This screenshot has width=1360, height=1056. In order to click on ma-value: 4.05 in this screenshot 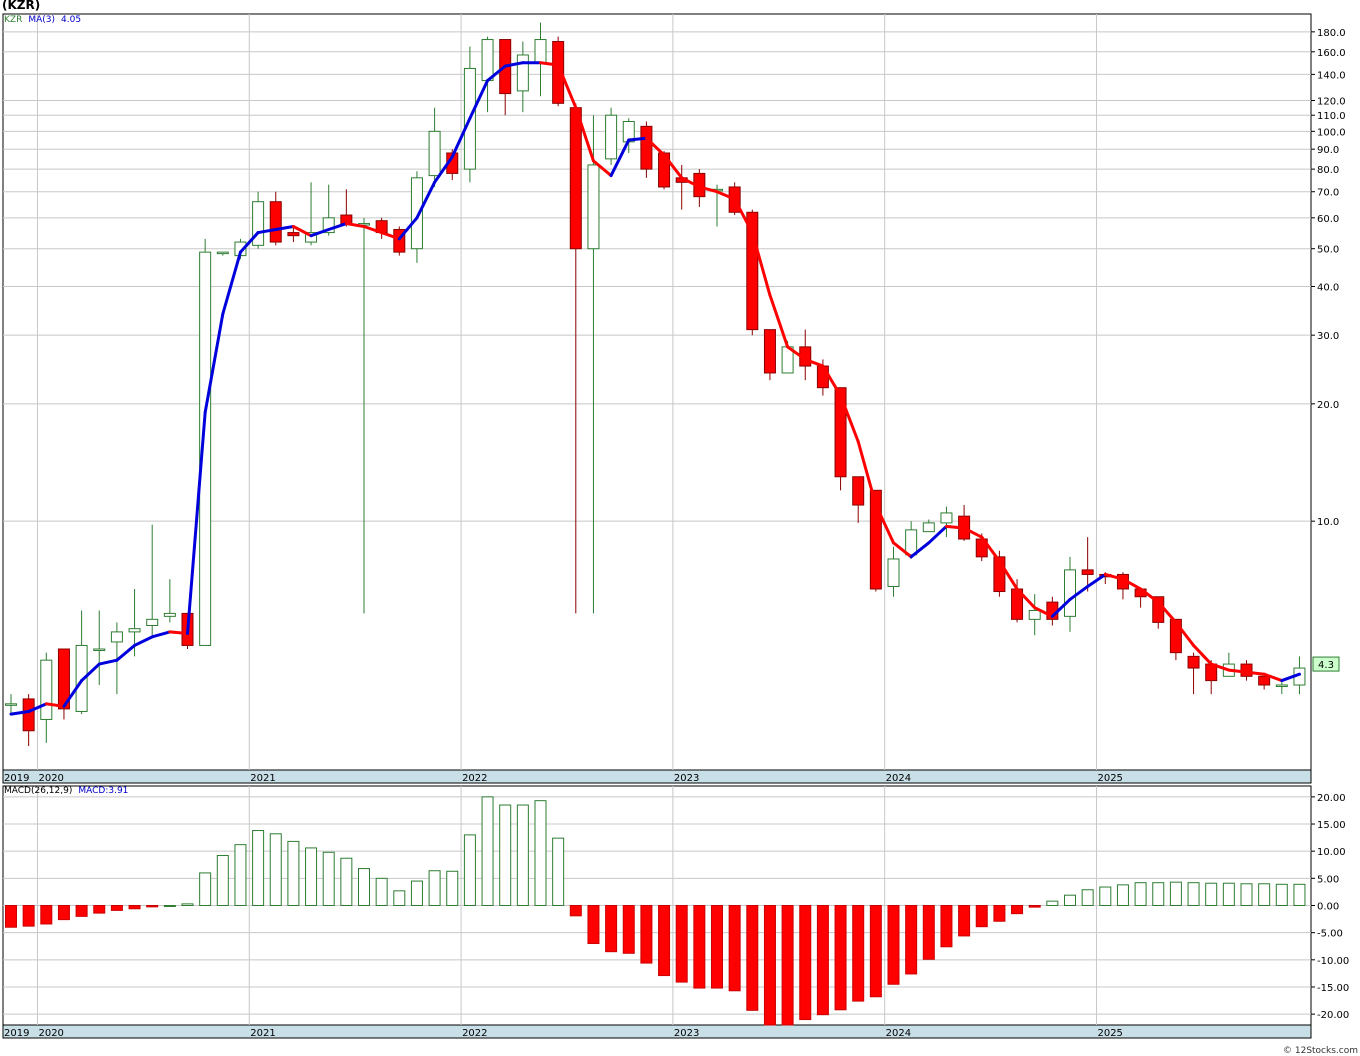, I will do `click(71, 20)`.